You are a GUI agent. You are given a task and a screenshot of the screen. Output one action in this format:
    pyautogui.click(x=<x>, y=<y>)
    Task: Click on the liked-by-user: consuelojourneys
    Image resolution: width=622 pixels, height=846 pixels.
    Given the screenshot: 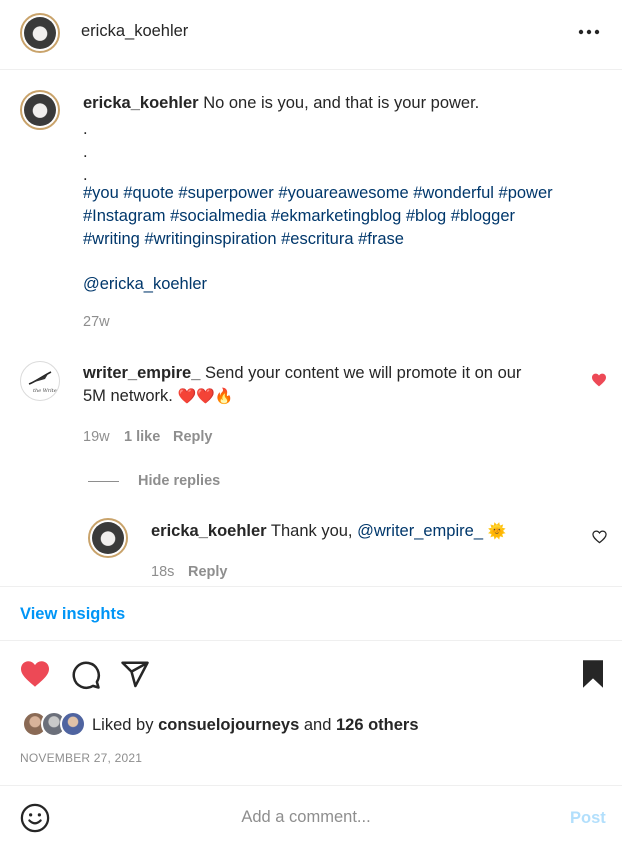 What is the action you would take?
    pyautogui.click(x=228, y=725)
    